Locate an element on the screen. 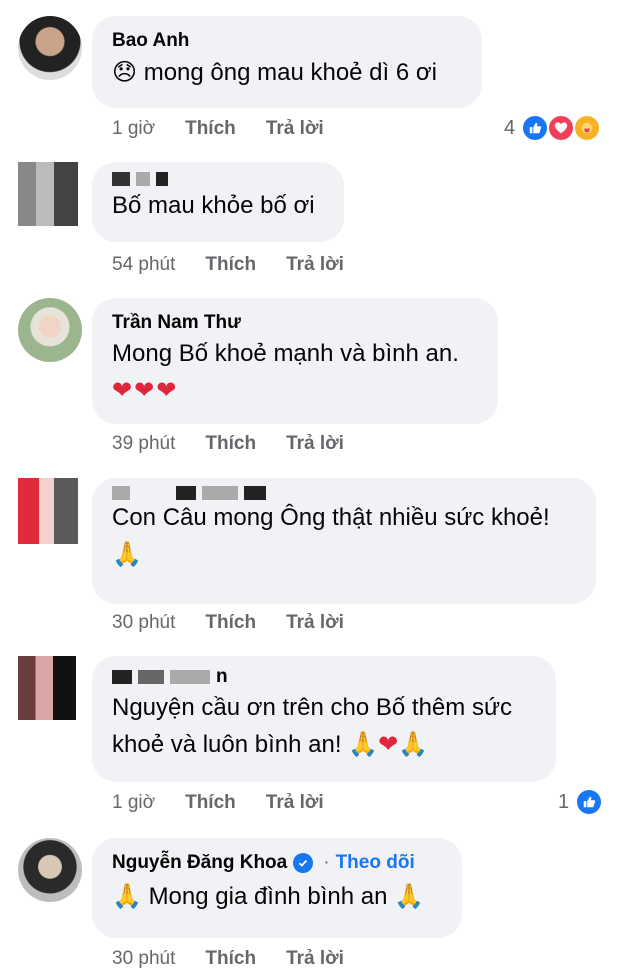 Image resolution: width=620 pixels, height=970 pixels. comment-text: Con Câu mong Ông thật nhiều sức khoẻ! is located at coordinates (331, 517).